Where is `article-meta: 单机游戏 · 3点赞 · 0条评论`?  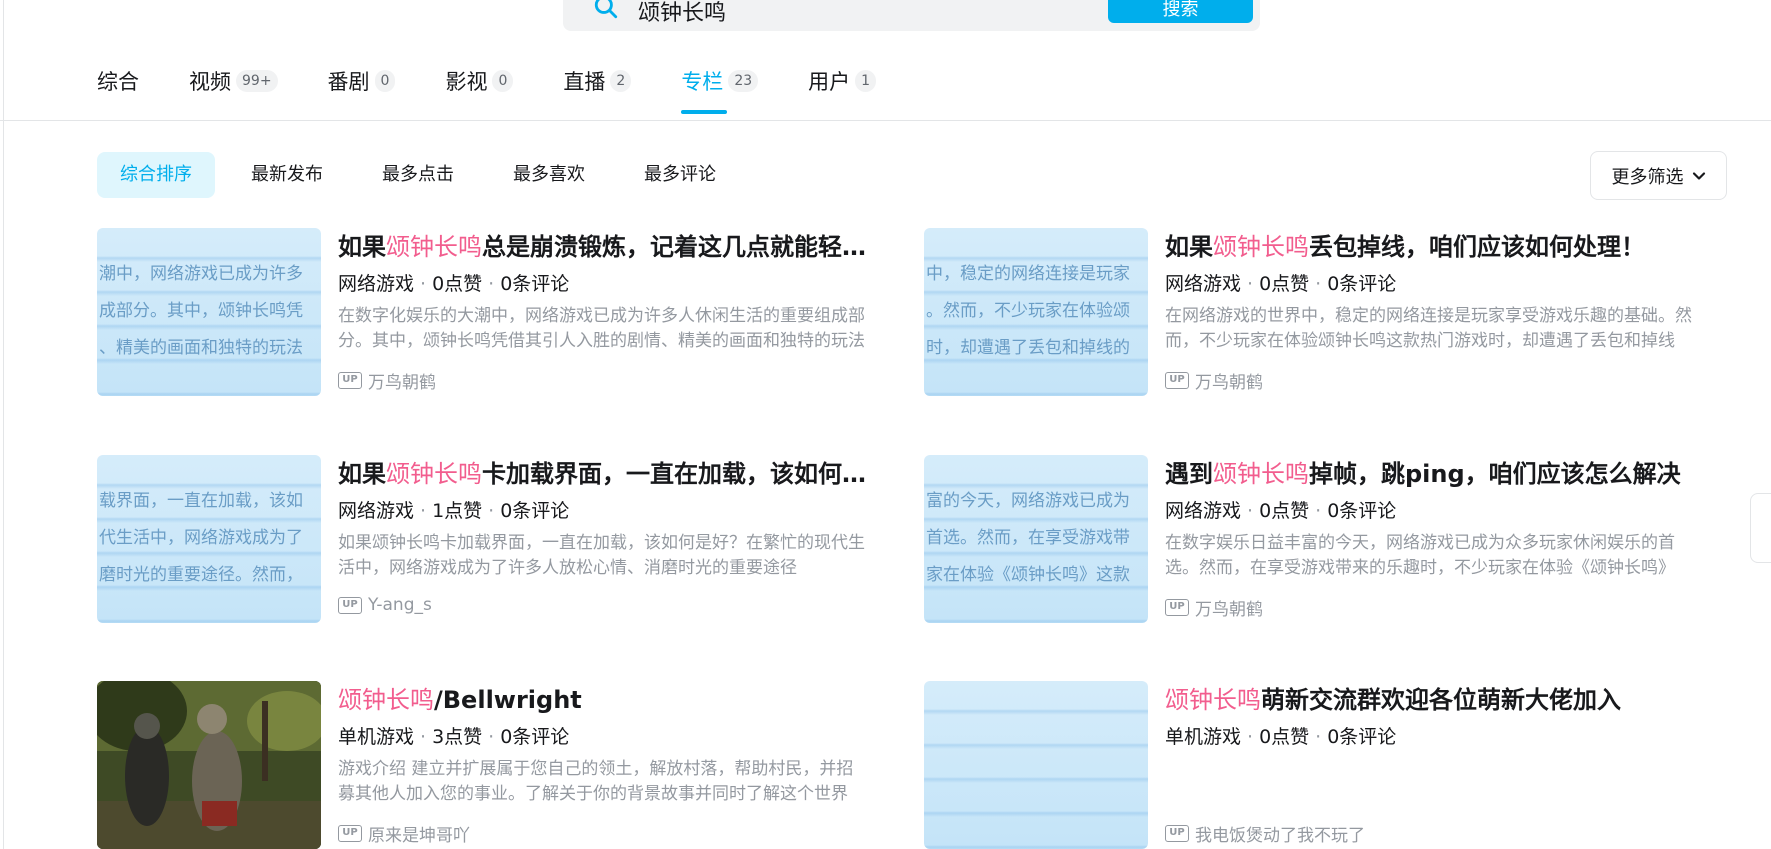 article-meta: 单机游戏 · 3点赞 · 0条评论 is located at coordinates (453, 737).